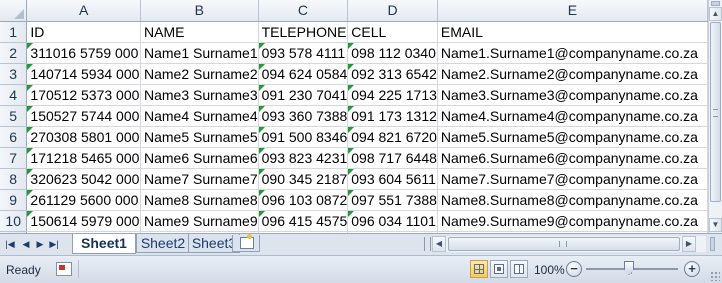 The width and height of the screenshot is (722, 283). I want to click on cell-b5: Name4 Surname4, so click(199, 116).